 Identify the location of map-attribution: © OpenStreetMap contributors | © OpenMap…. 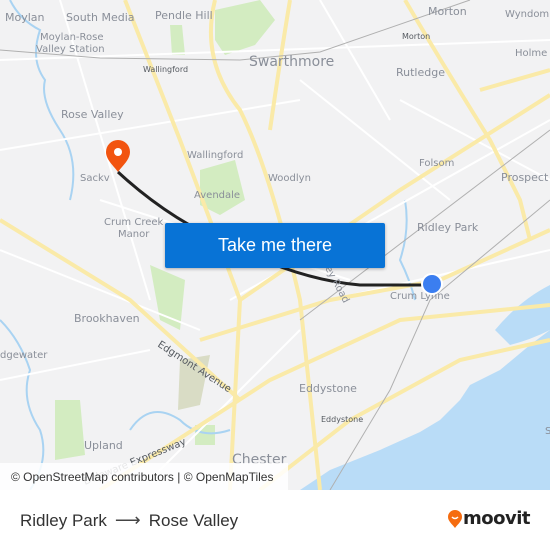
(144, 476).